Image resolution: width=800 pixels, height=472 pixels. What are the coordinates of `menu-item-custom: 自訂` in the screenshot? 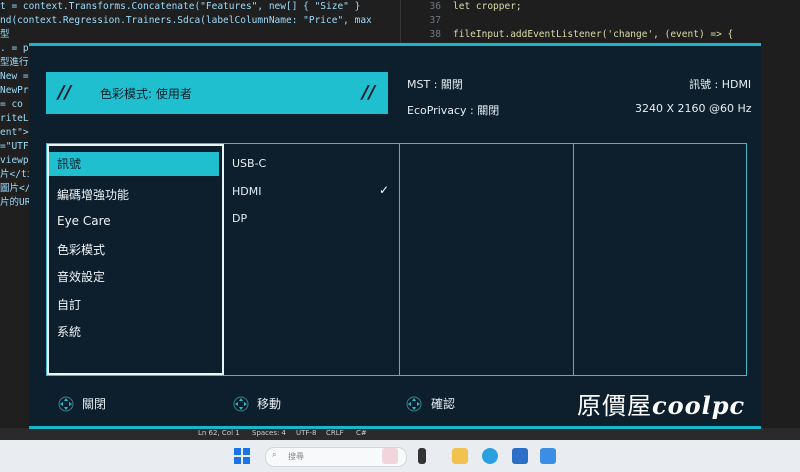 It's located at (139, 304).